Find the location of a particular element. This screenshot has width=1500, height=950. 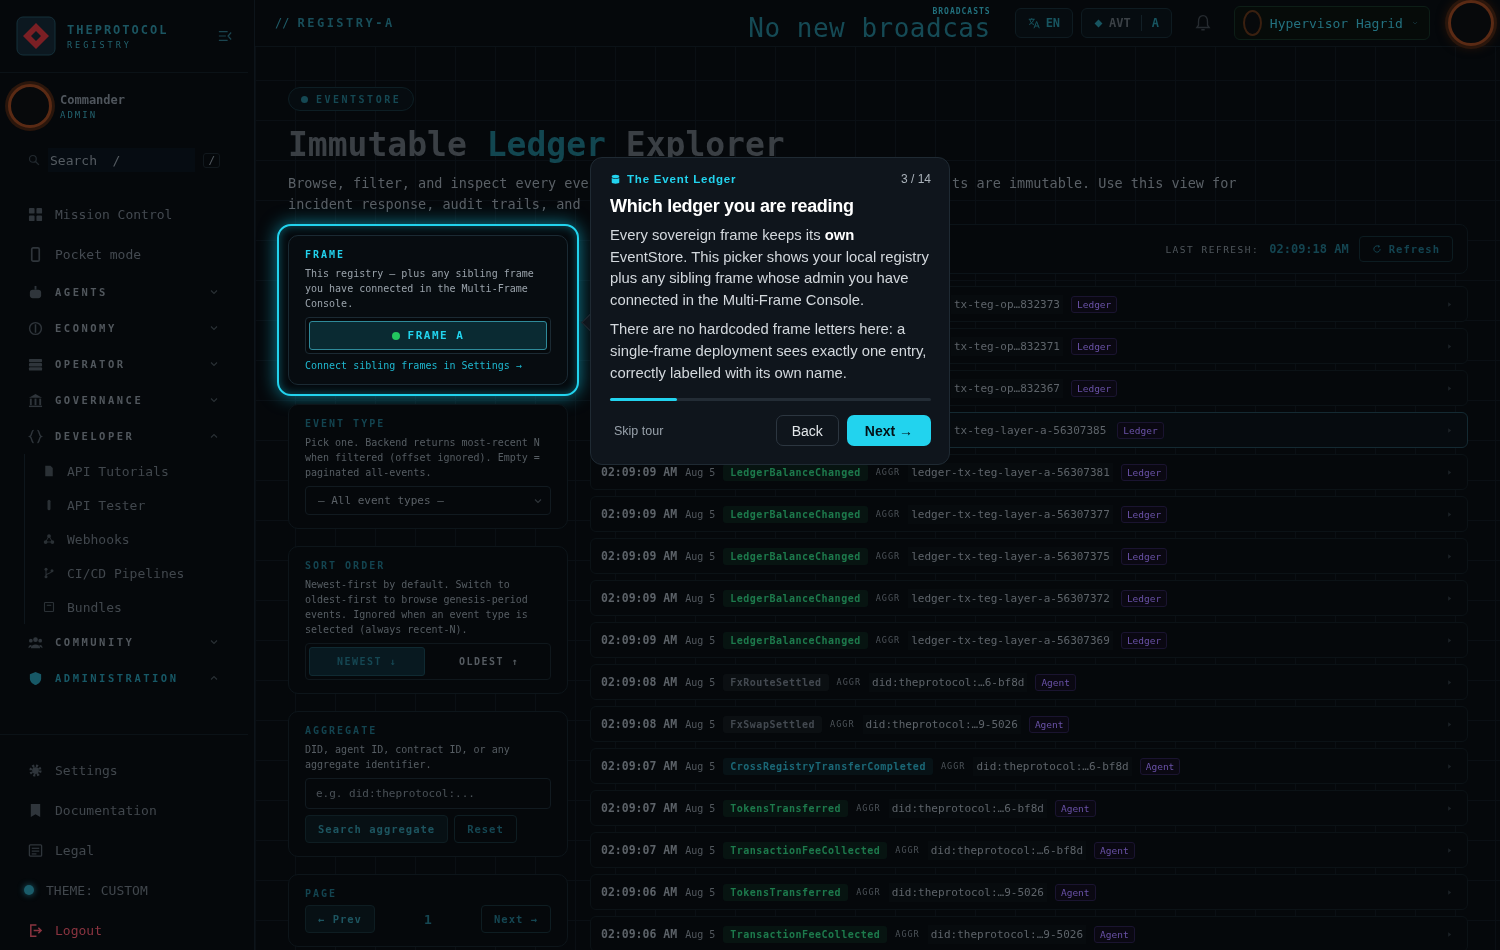

page-description: Browse, filter, and inspect every eve is located at coordinates (439, 183).